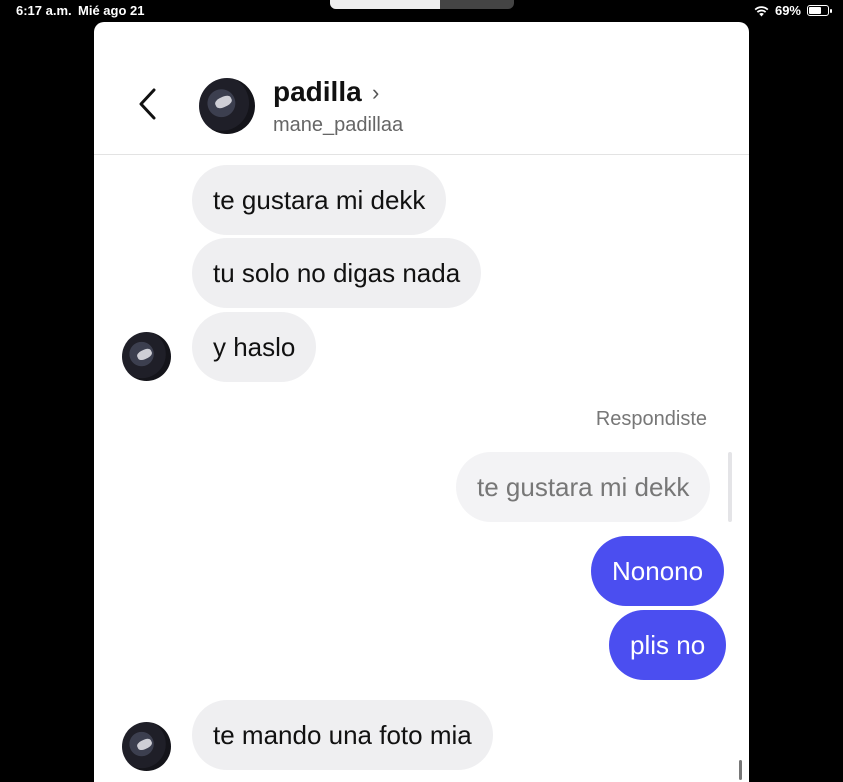  What do you see at coordinates (668, 645) in the screenshot?
I see `message-bubble: plis no` at bounding box center [668, 645].